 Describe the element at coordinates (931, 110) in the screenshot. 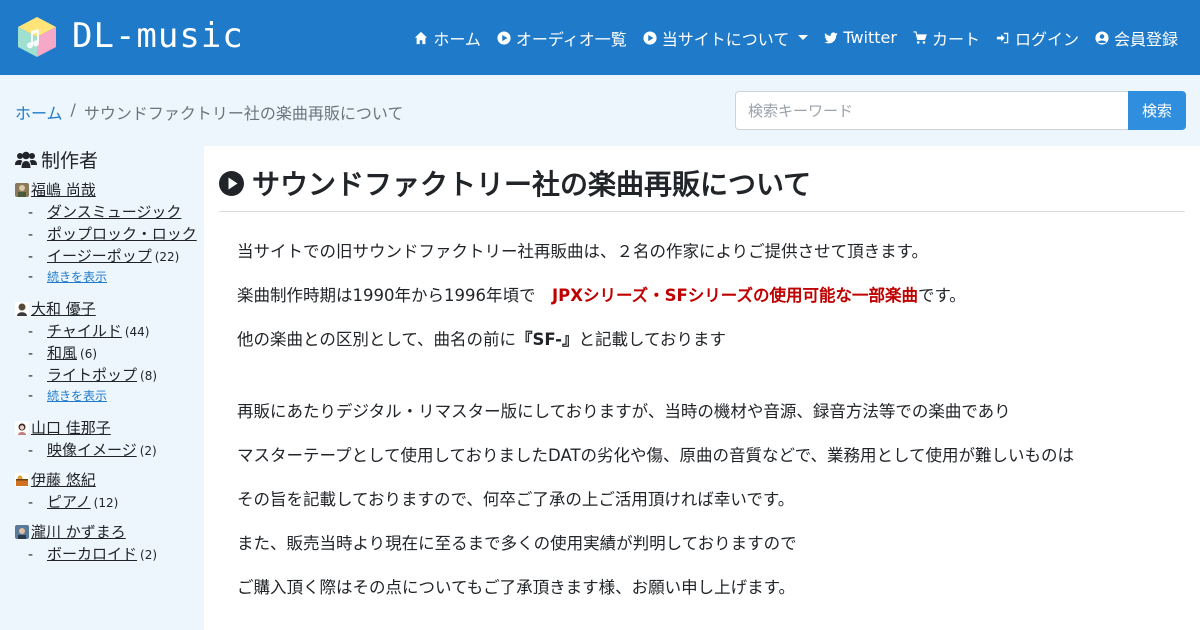

I see `search-input` at that location.